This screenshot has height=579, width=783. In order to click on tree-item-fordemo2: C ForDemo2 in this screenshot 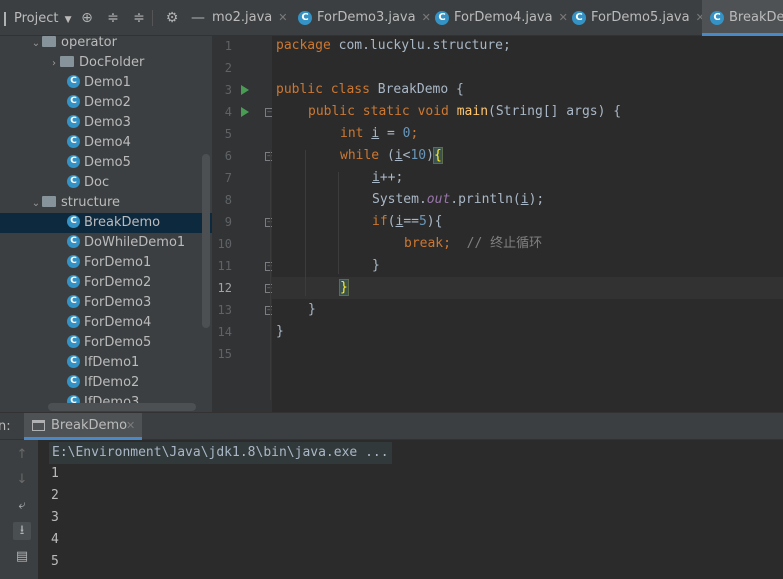, I will do `click(106, 283)`.